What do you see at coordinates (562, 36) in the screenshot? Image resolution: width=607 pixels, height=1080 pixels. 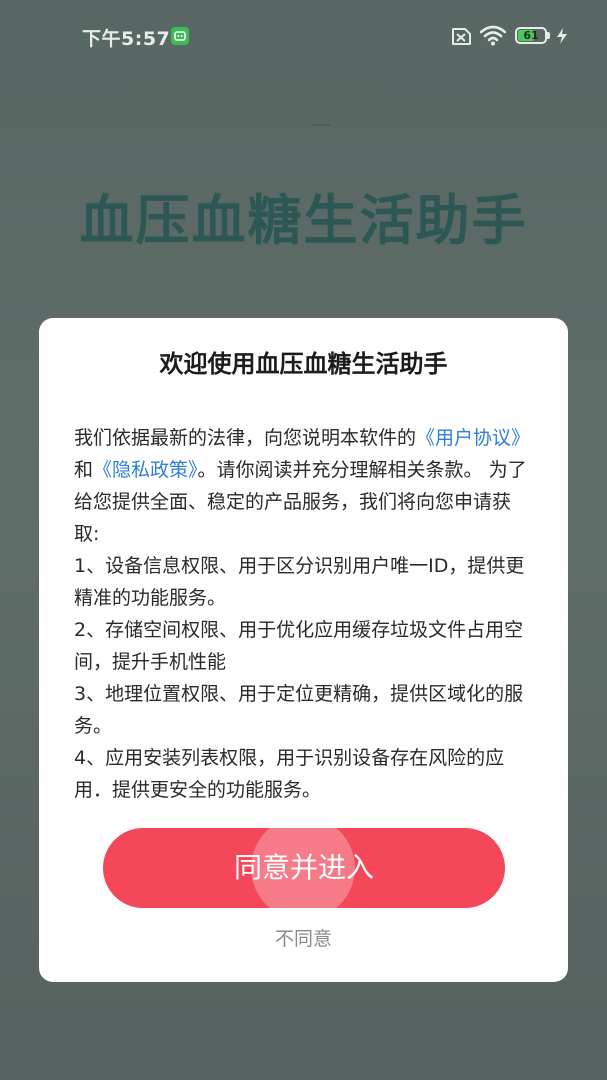 I see `charging-icon` at bounding box center [562, 36].